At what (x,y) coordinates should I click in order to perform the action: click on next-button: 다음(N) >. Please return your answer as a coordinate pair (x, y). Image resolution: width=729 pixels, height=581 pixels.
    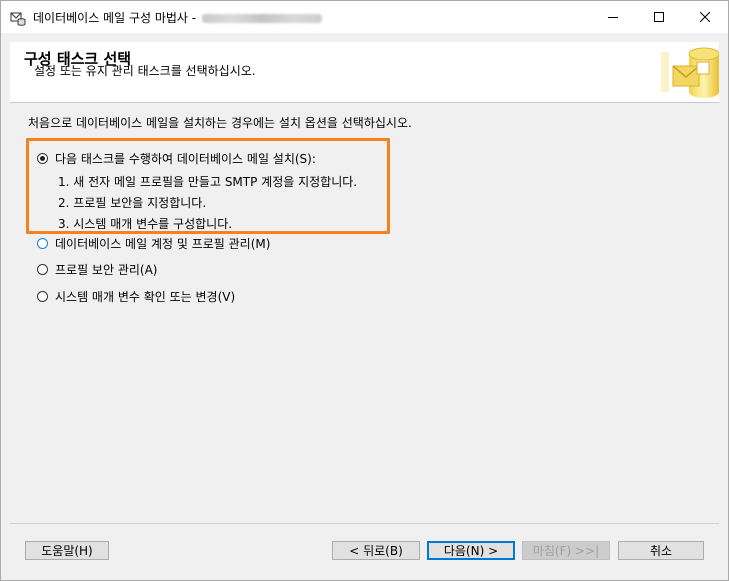
    Looking at the image, I should click on (471, 550).